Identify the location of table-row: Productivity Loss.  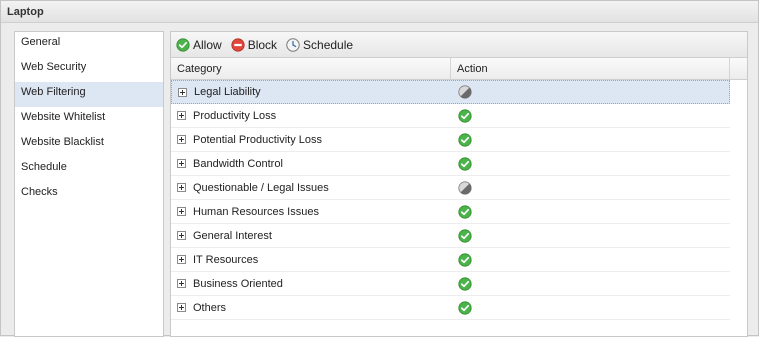
(450, 116).